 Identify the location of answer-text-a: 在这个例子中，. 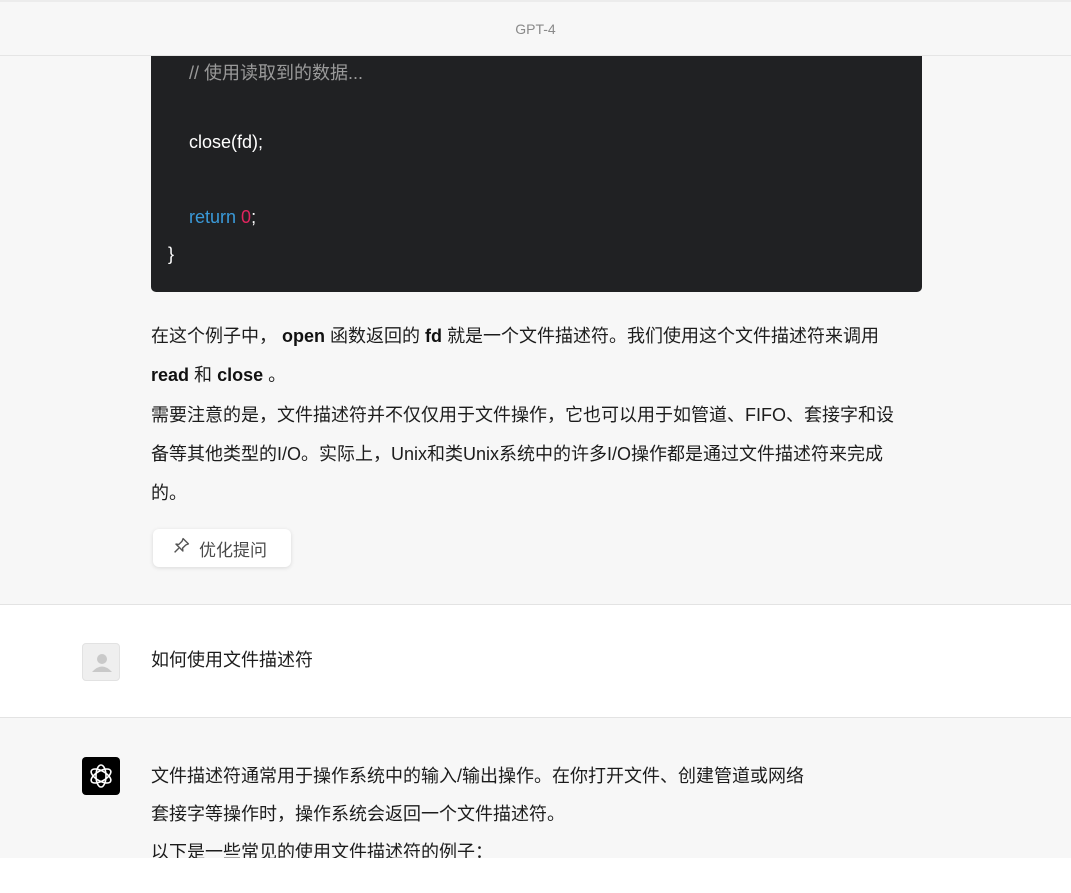
(214, 336).